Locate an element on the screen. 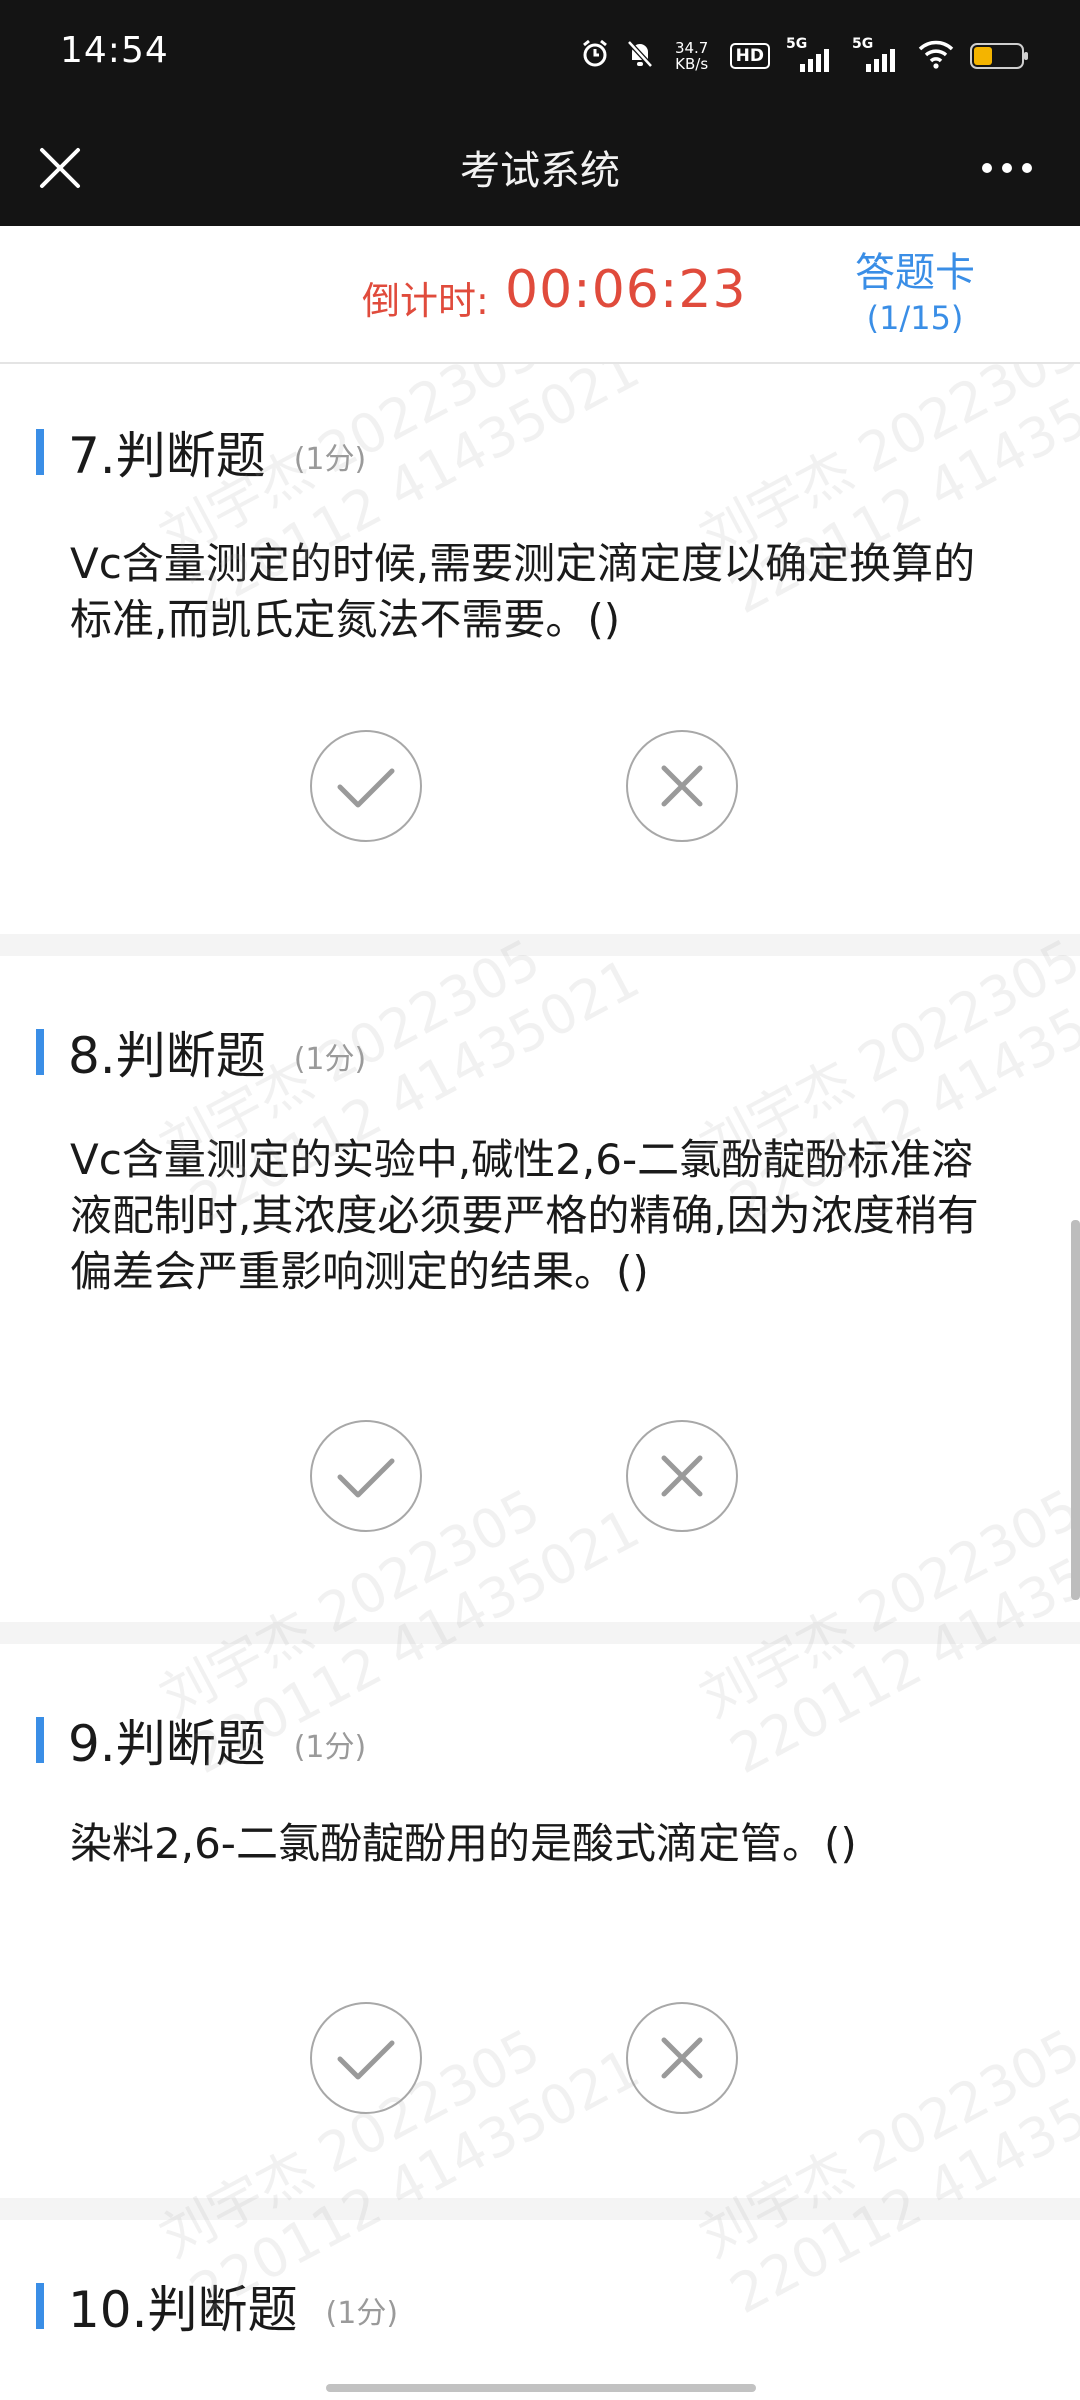 This screenshot has width=1080, height=2400. mute-icon is located at coordinates (640, 56).